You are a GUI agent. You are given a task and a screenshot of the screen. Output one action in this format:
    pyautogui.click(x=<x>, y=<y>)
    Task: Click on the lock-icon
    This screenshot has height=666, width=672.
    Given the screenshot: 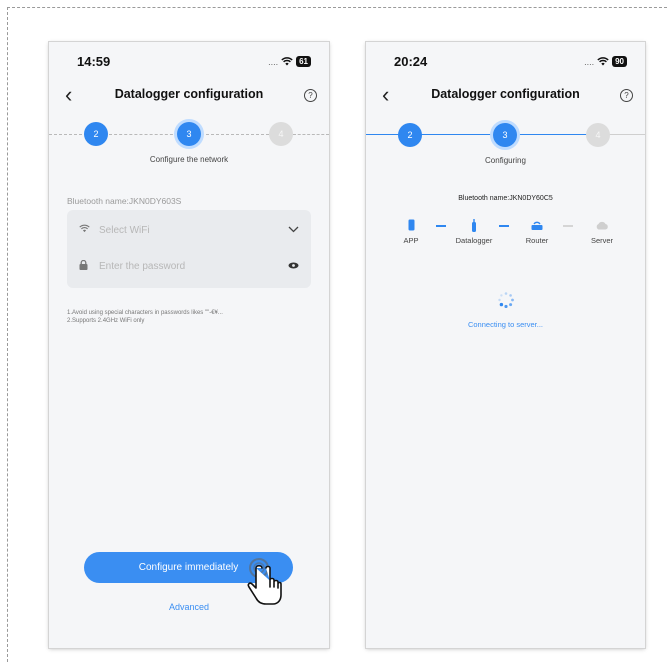 What is the action you would take?
    pyautogui.click(x=86, y=266)
    